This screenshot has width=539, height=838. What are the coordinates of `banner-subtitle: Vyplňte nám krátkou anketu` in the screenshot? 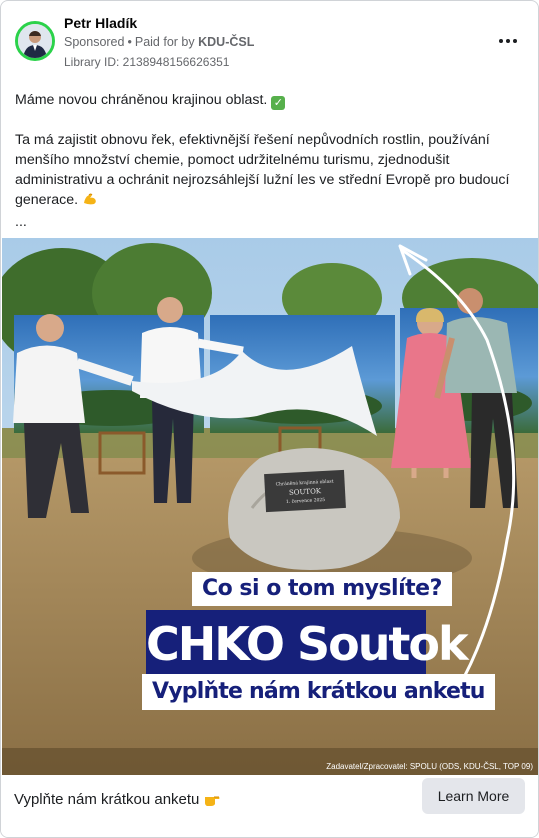 It's located at (318, 692).